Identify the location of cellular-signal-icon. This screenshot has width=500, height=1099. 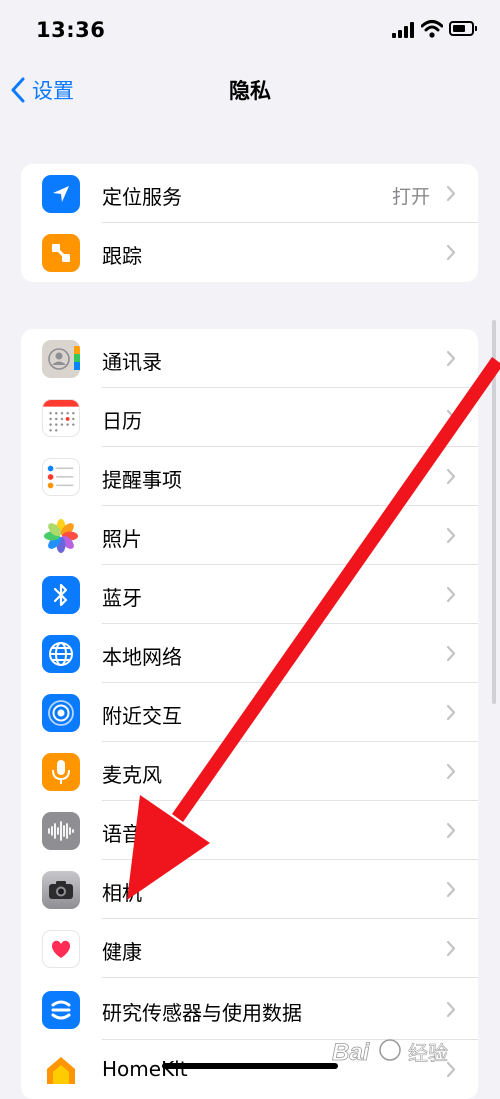
(404, 30).